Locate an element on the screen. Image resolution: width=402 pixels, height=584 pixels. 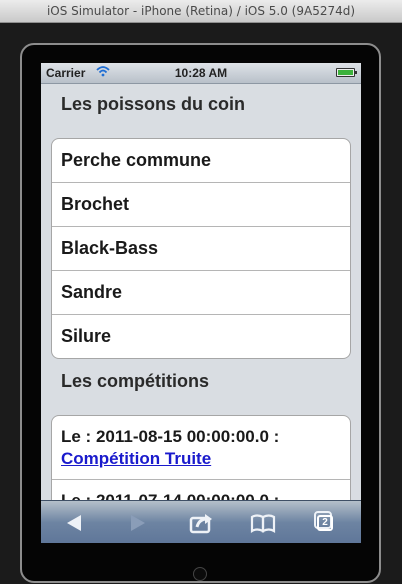
fish-list-item: Perche commune is located at coordinates (201, 161).